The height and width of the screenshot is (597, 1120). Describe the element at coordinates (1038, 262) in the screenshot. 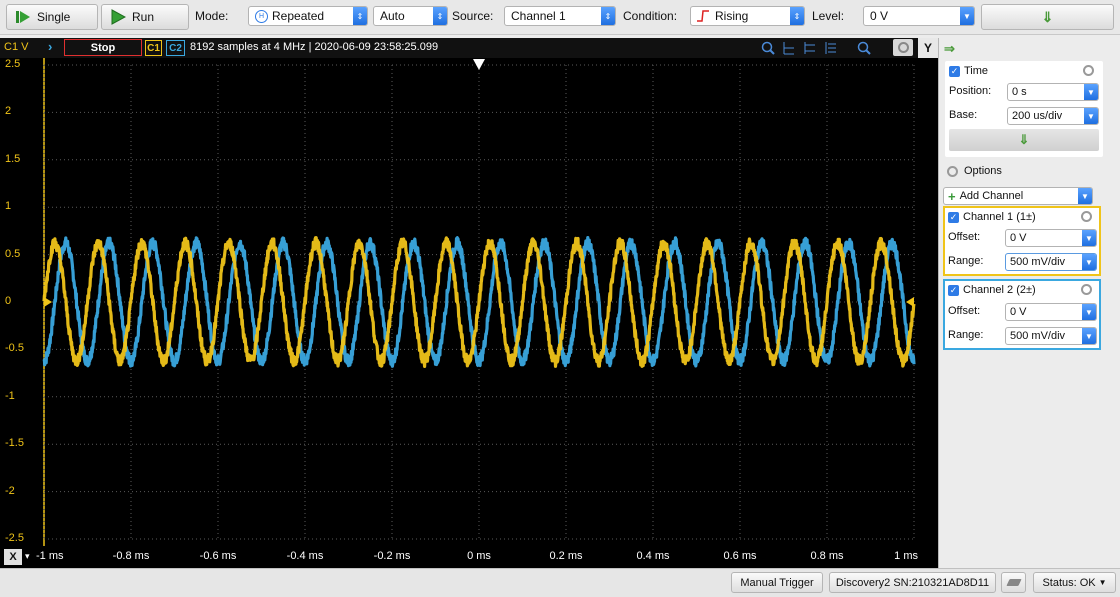

I see `ch1-range-value: 500 mV/div` at that location.